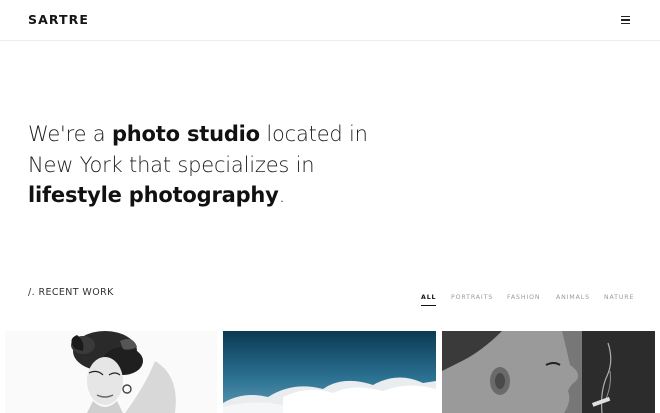 Image resolution: width=660 pixels, height=413 pixels. What do you see at coordinates (619, 297) in the screenshot?
I see `filter-nature: NATURE` at bounding box center [619, 297].